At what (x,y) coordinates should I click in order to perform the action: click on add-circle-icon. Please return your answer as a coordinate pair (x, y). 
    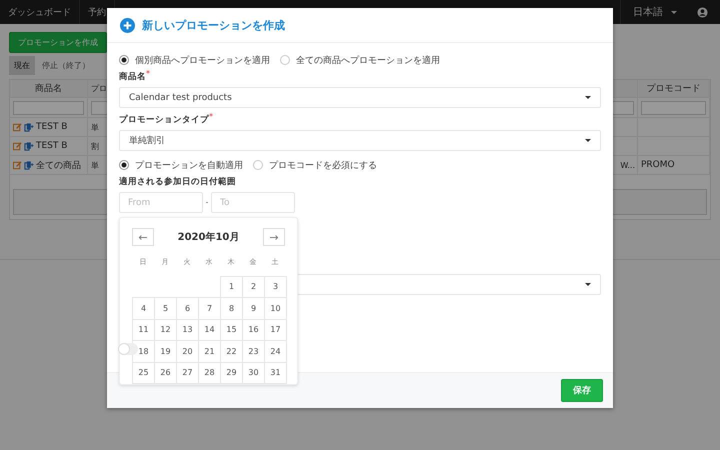
    Looking at the image, I should click on (127, 25).